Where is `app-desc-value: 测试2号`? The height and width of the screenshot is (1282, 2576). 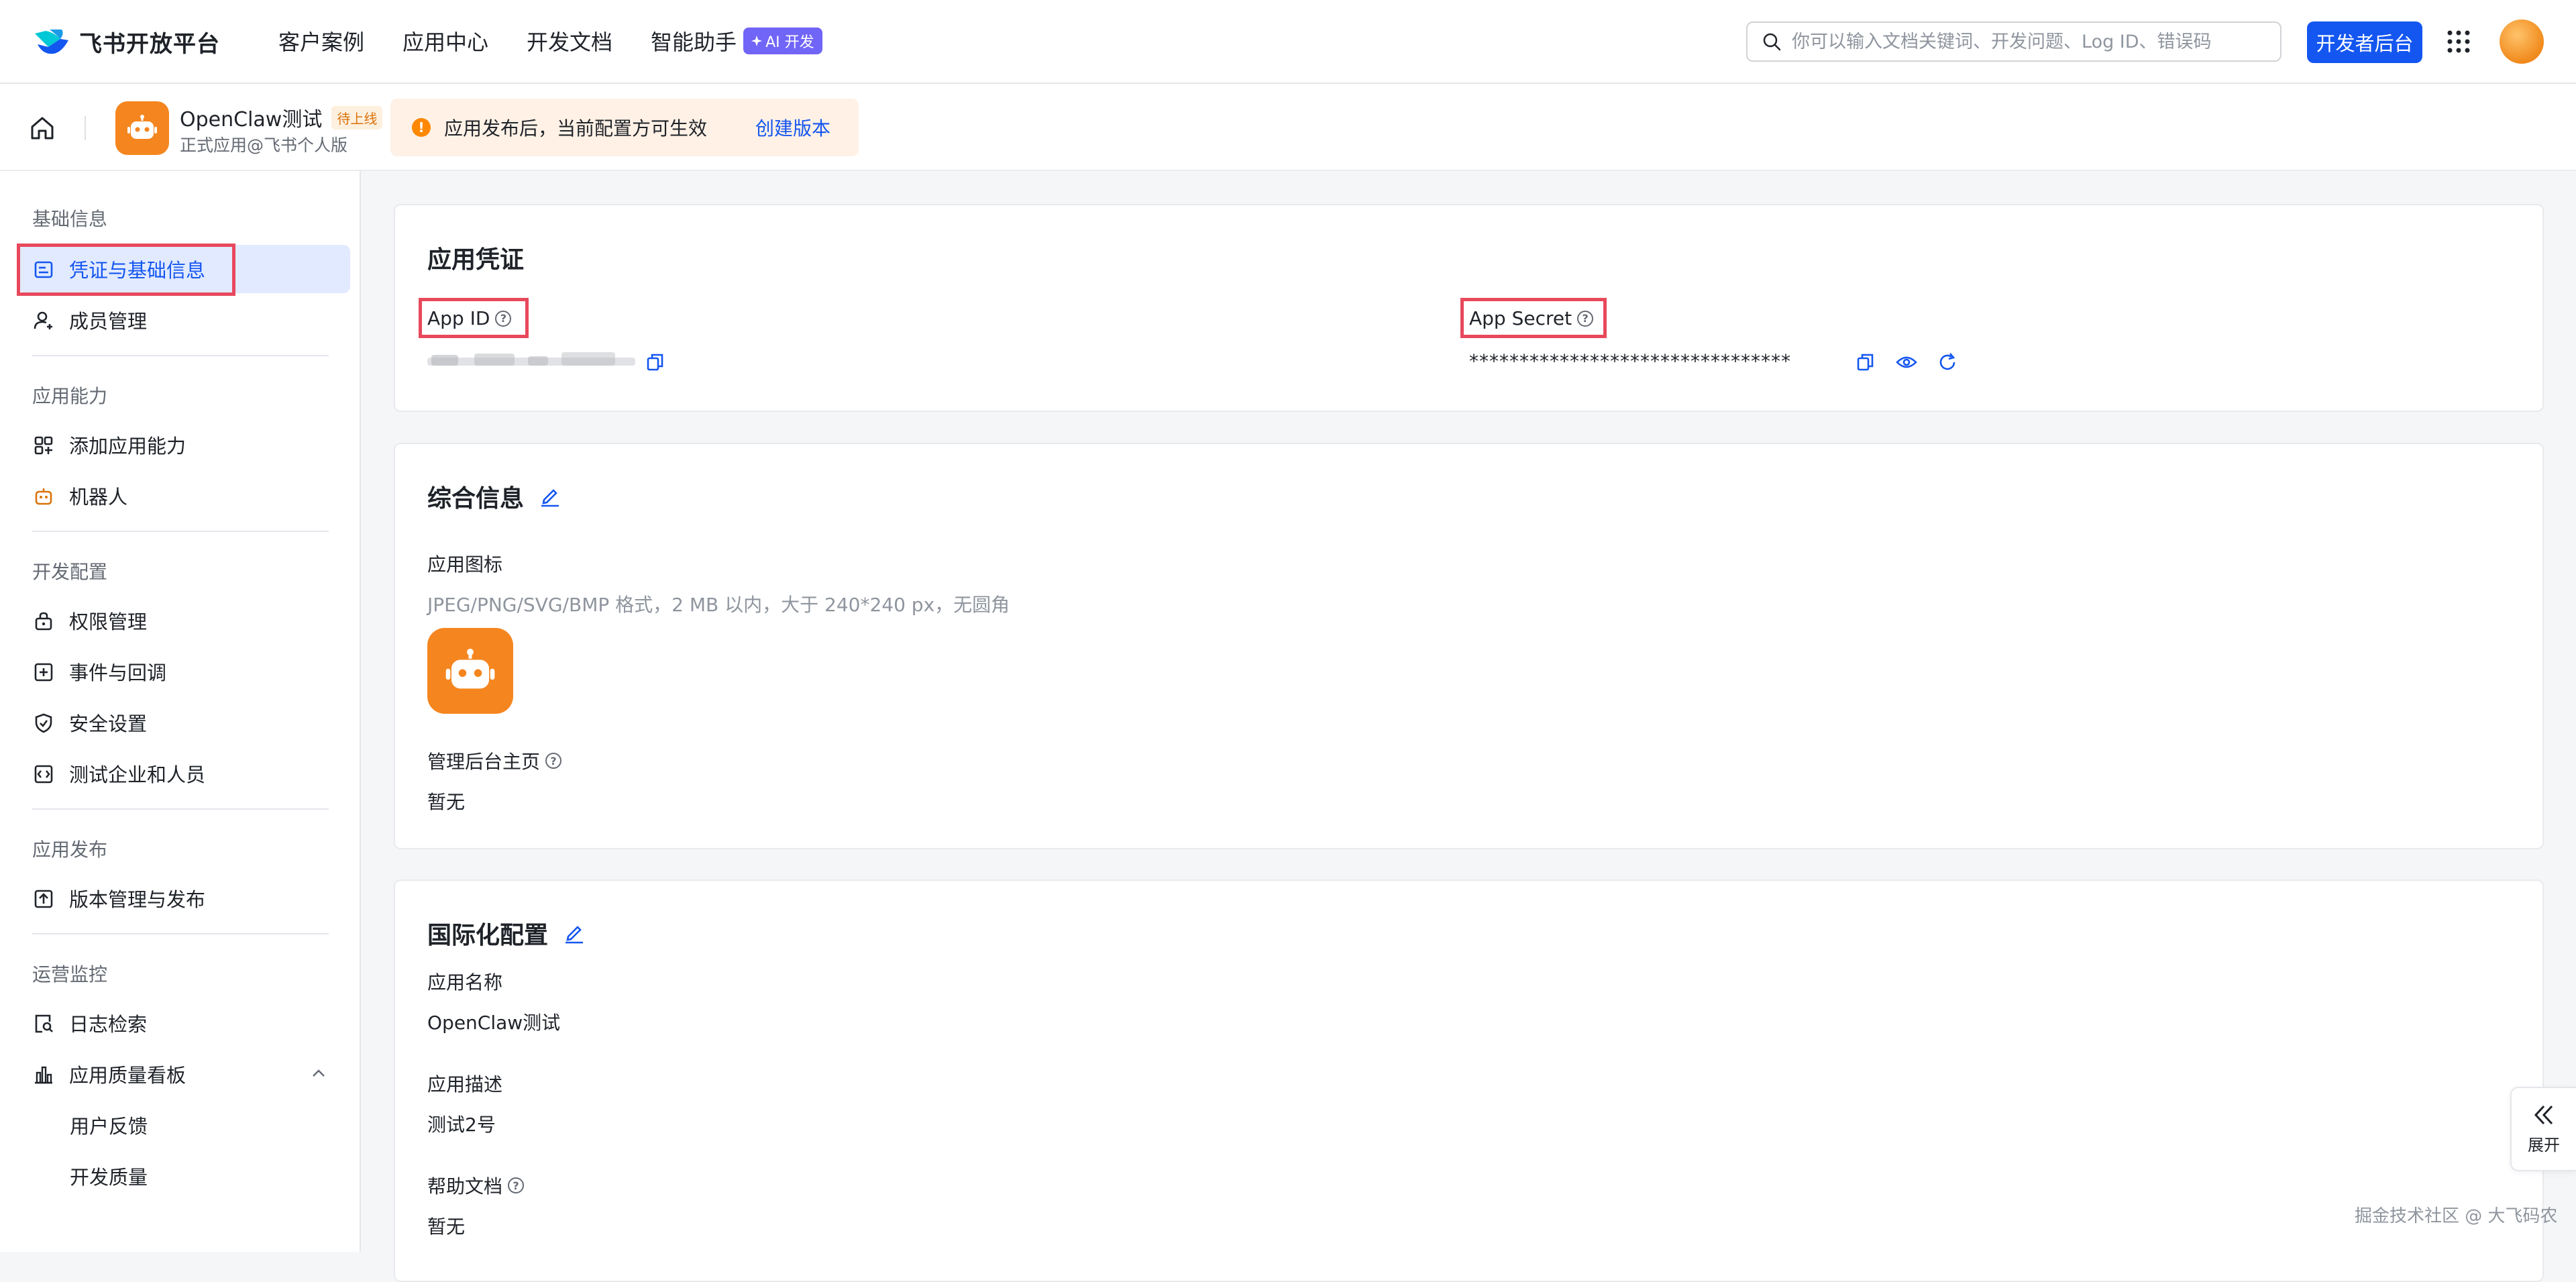 app-desc-value: 测试2号 is located at coordinates (461, 1125).